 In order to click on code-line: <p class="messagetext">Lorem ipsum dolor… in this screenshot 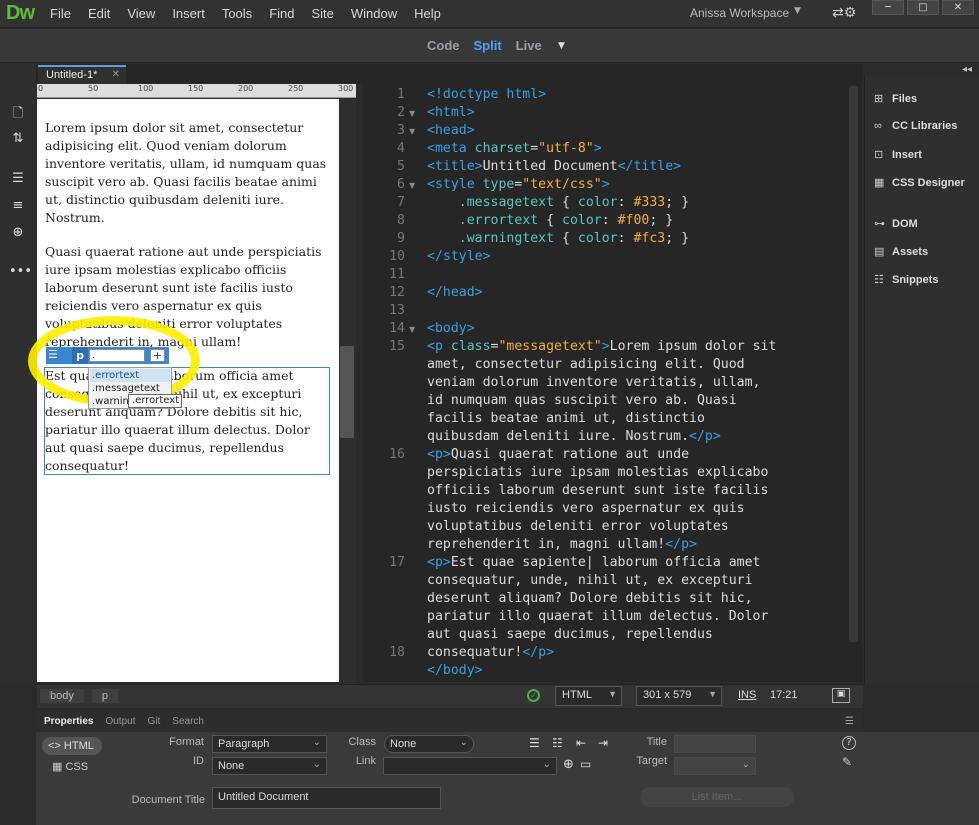, I will do `click(602, 346)`.